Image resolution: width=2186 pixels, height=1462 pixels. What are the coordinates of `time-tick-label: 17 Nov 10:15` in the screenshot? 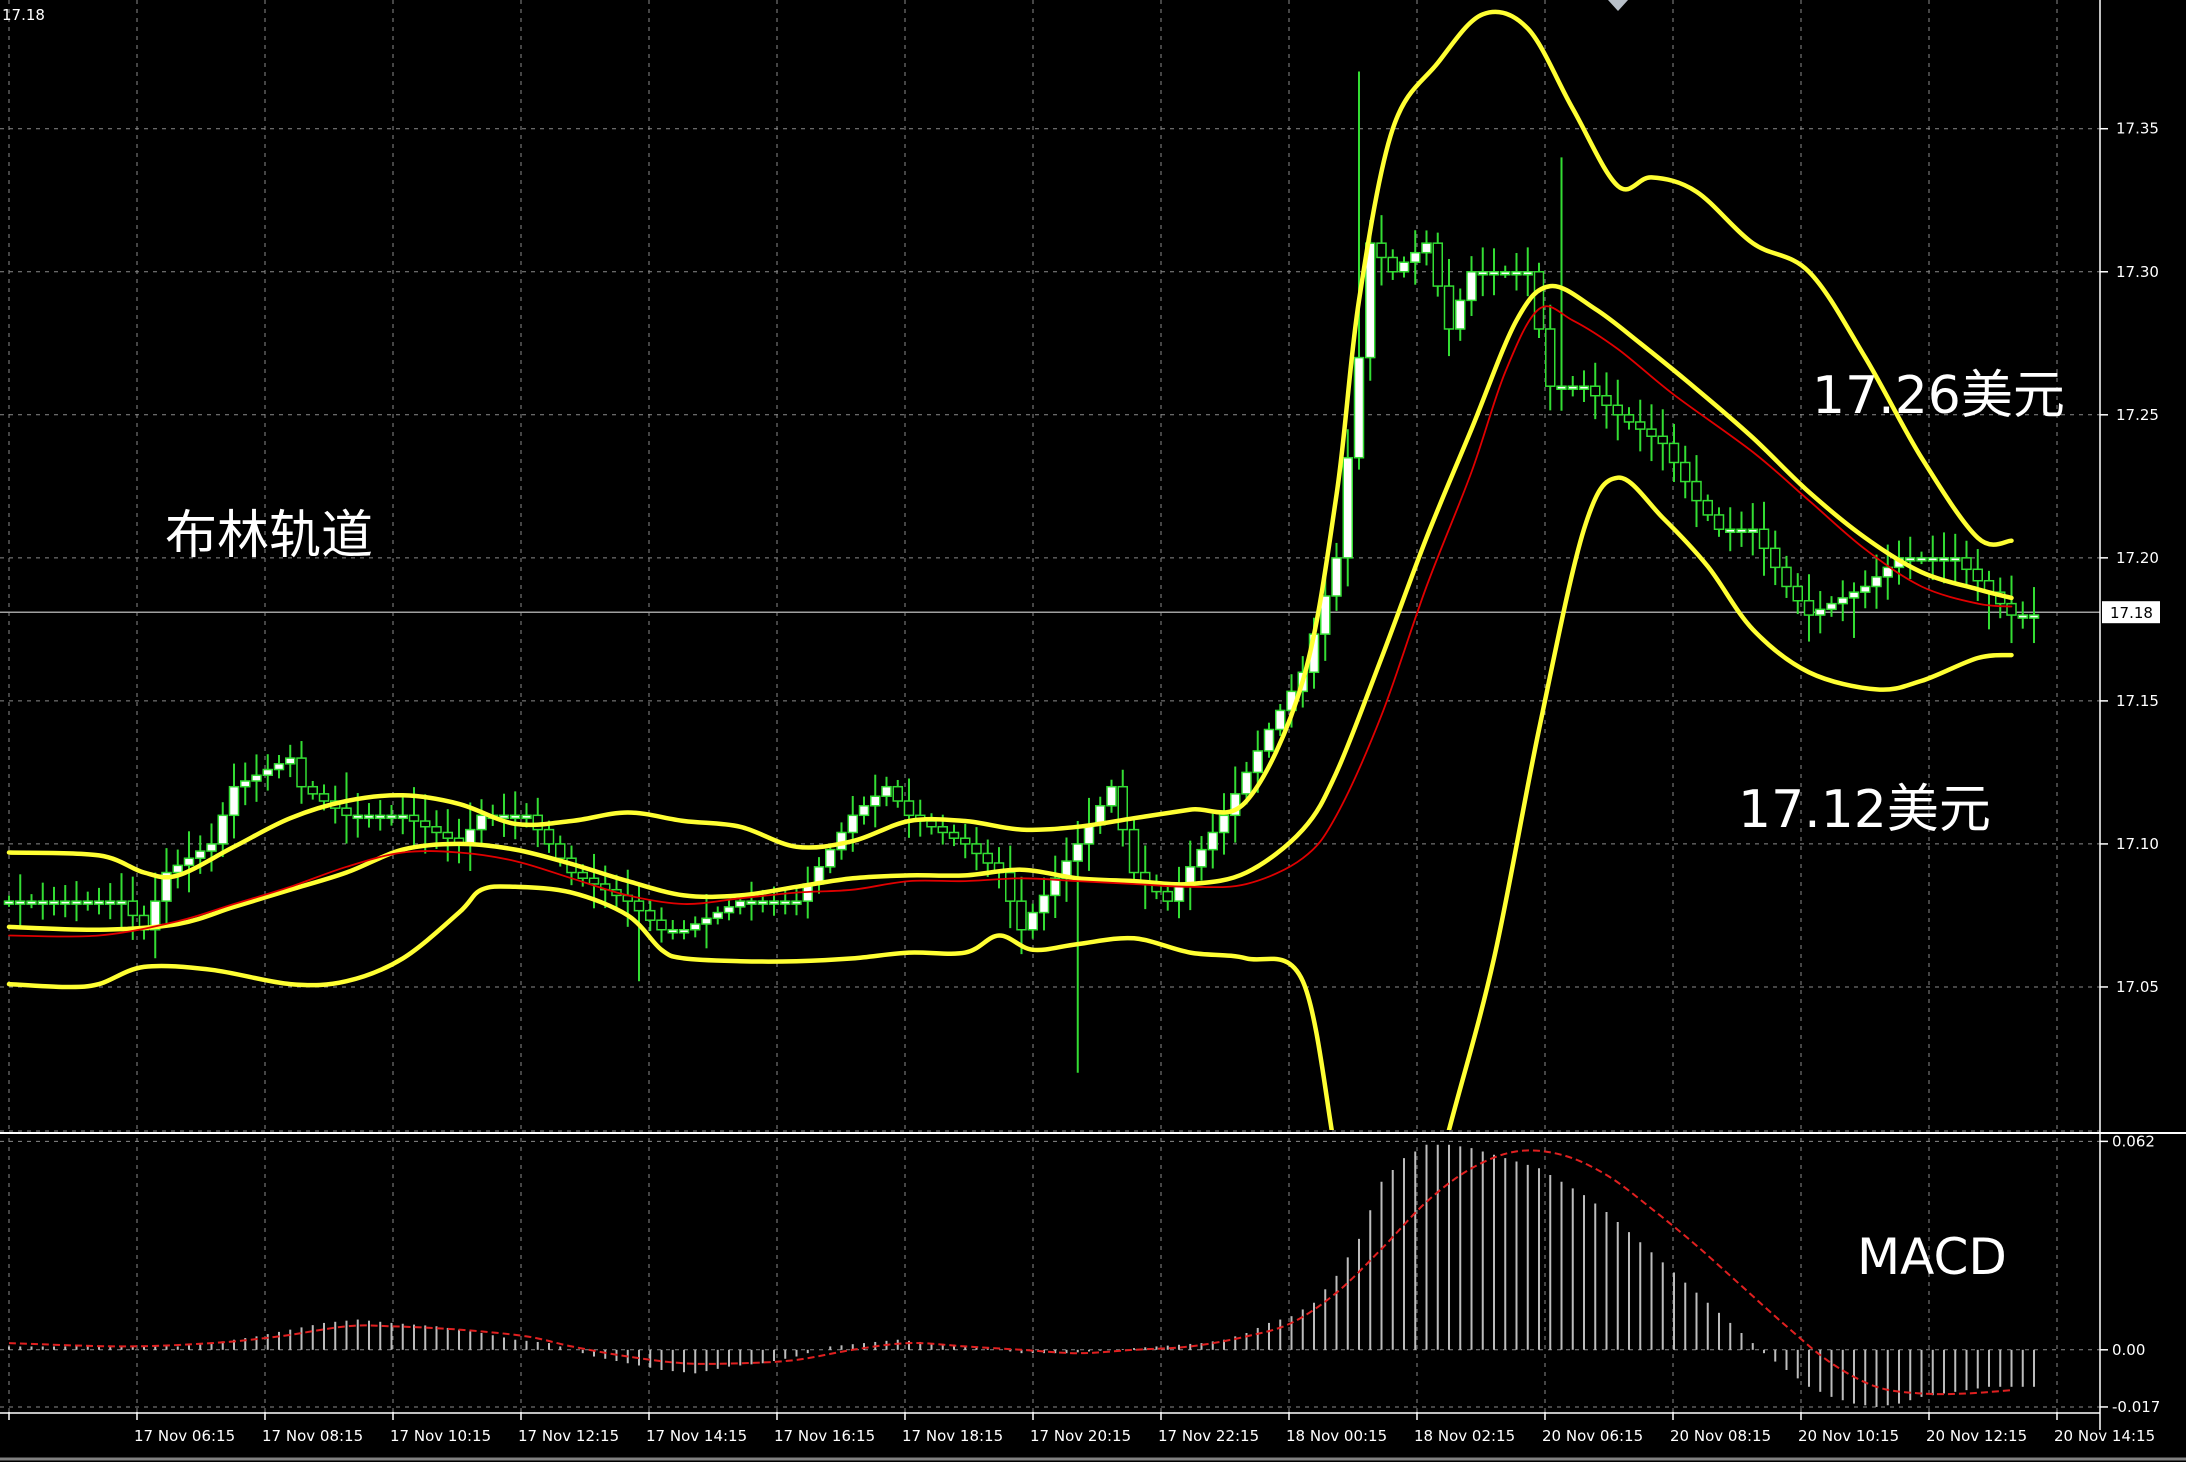 It's located at (440, 1436).